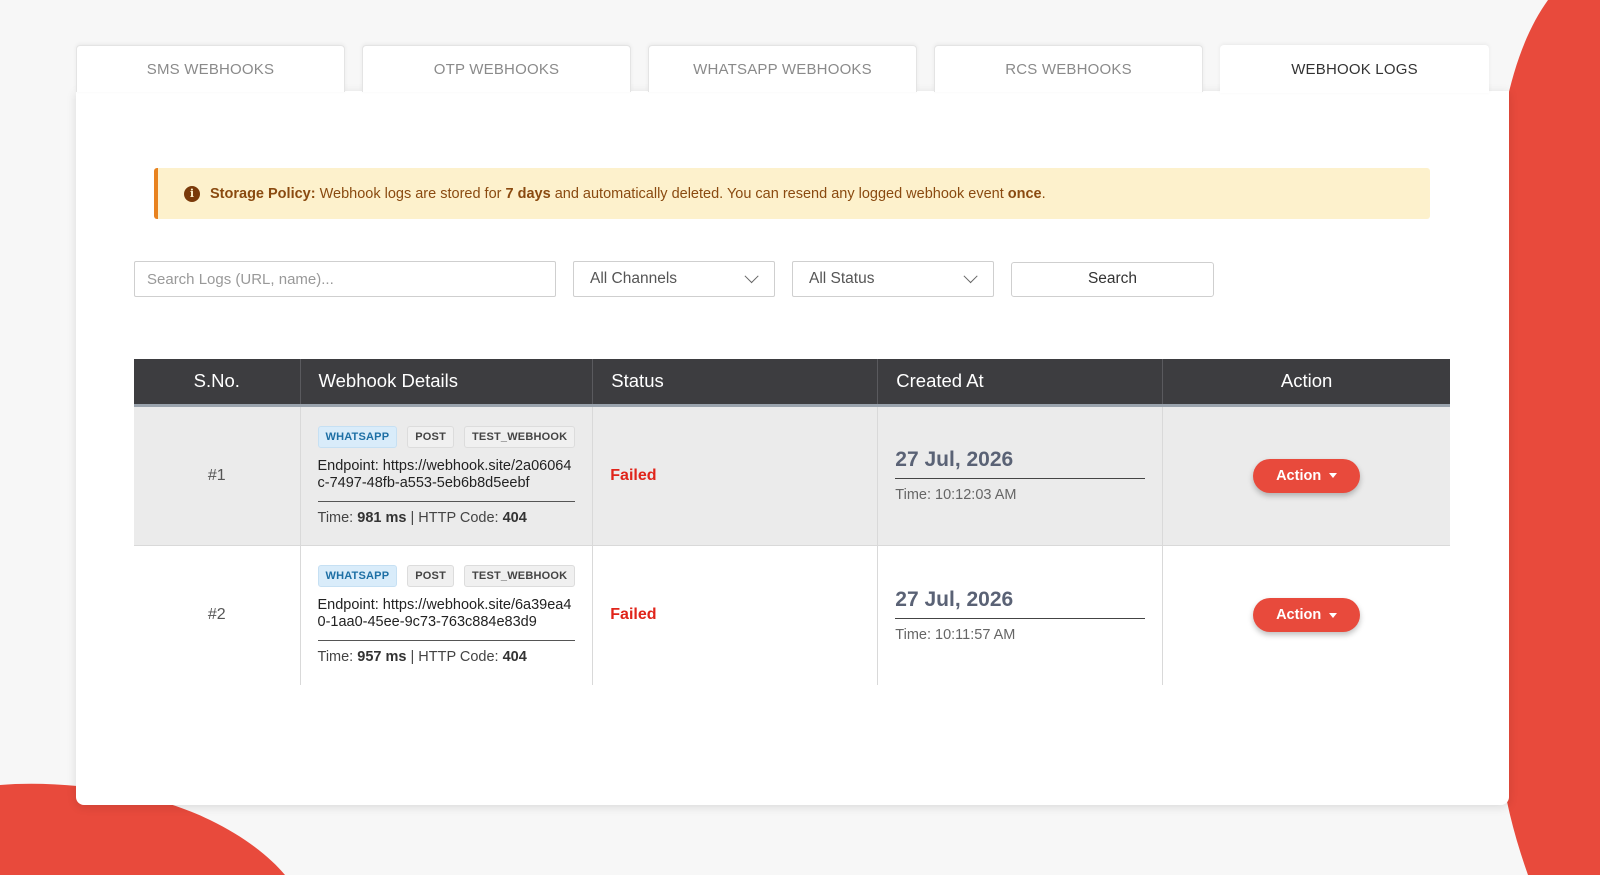  Describe the element at coordinates (447, 383) in the screenshot. I see `header-webhook-details: Webhook Details` at that location.